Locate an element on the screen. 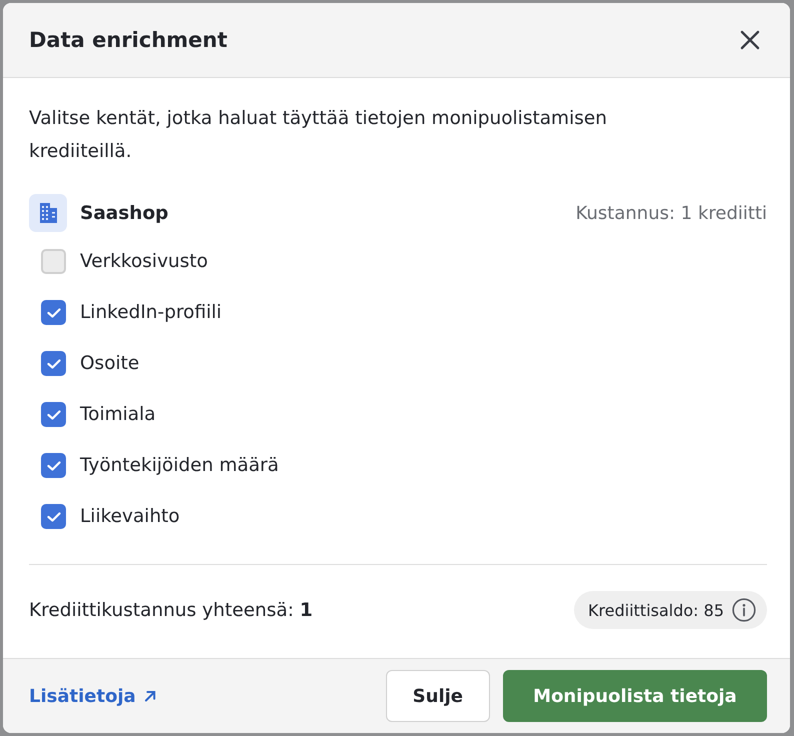 The height and width of the screenshot is (736, 794). close-icon is located at coordinates (750, 40).